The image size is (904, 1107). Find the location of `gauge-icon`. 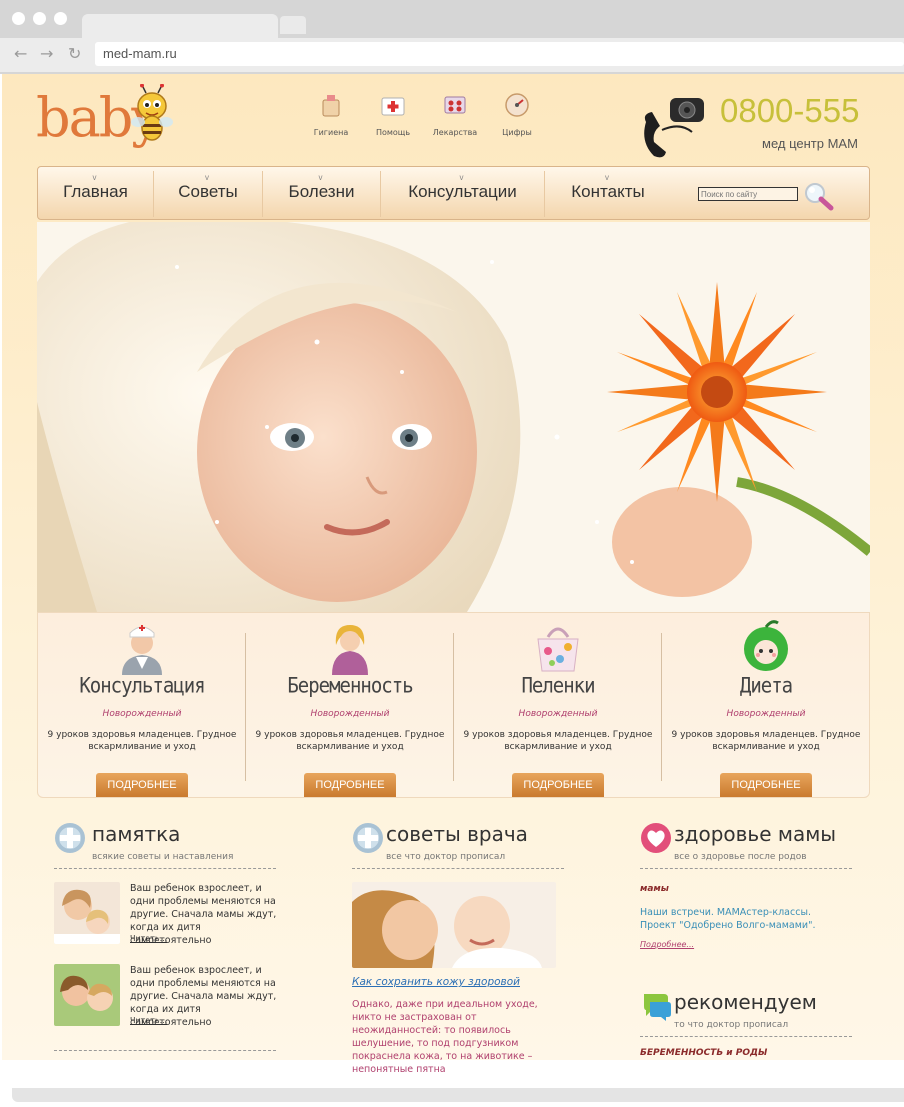

gauge-icon is located at coordinates (517, 105).